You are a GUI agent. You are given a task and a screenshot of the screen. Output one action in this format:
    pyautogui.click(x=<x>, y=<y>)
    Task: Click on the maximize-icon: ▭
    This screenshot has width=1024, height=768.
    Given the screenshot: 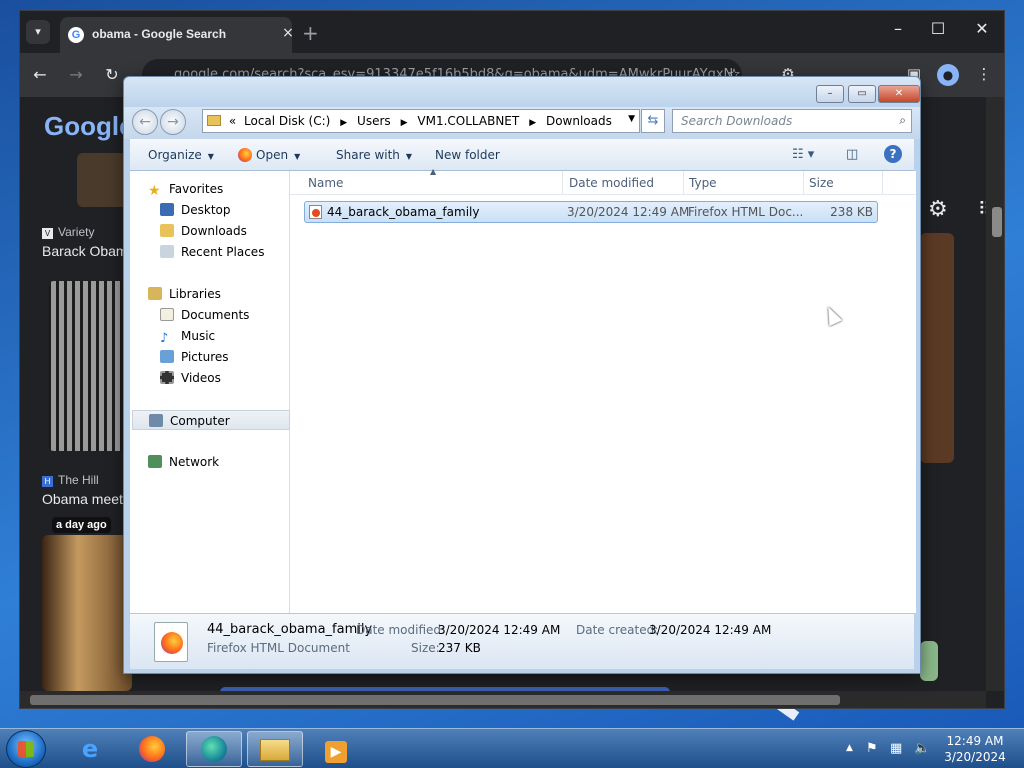 What is the action you would take?
    pyautogui.click(x=862, y=94)
    